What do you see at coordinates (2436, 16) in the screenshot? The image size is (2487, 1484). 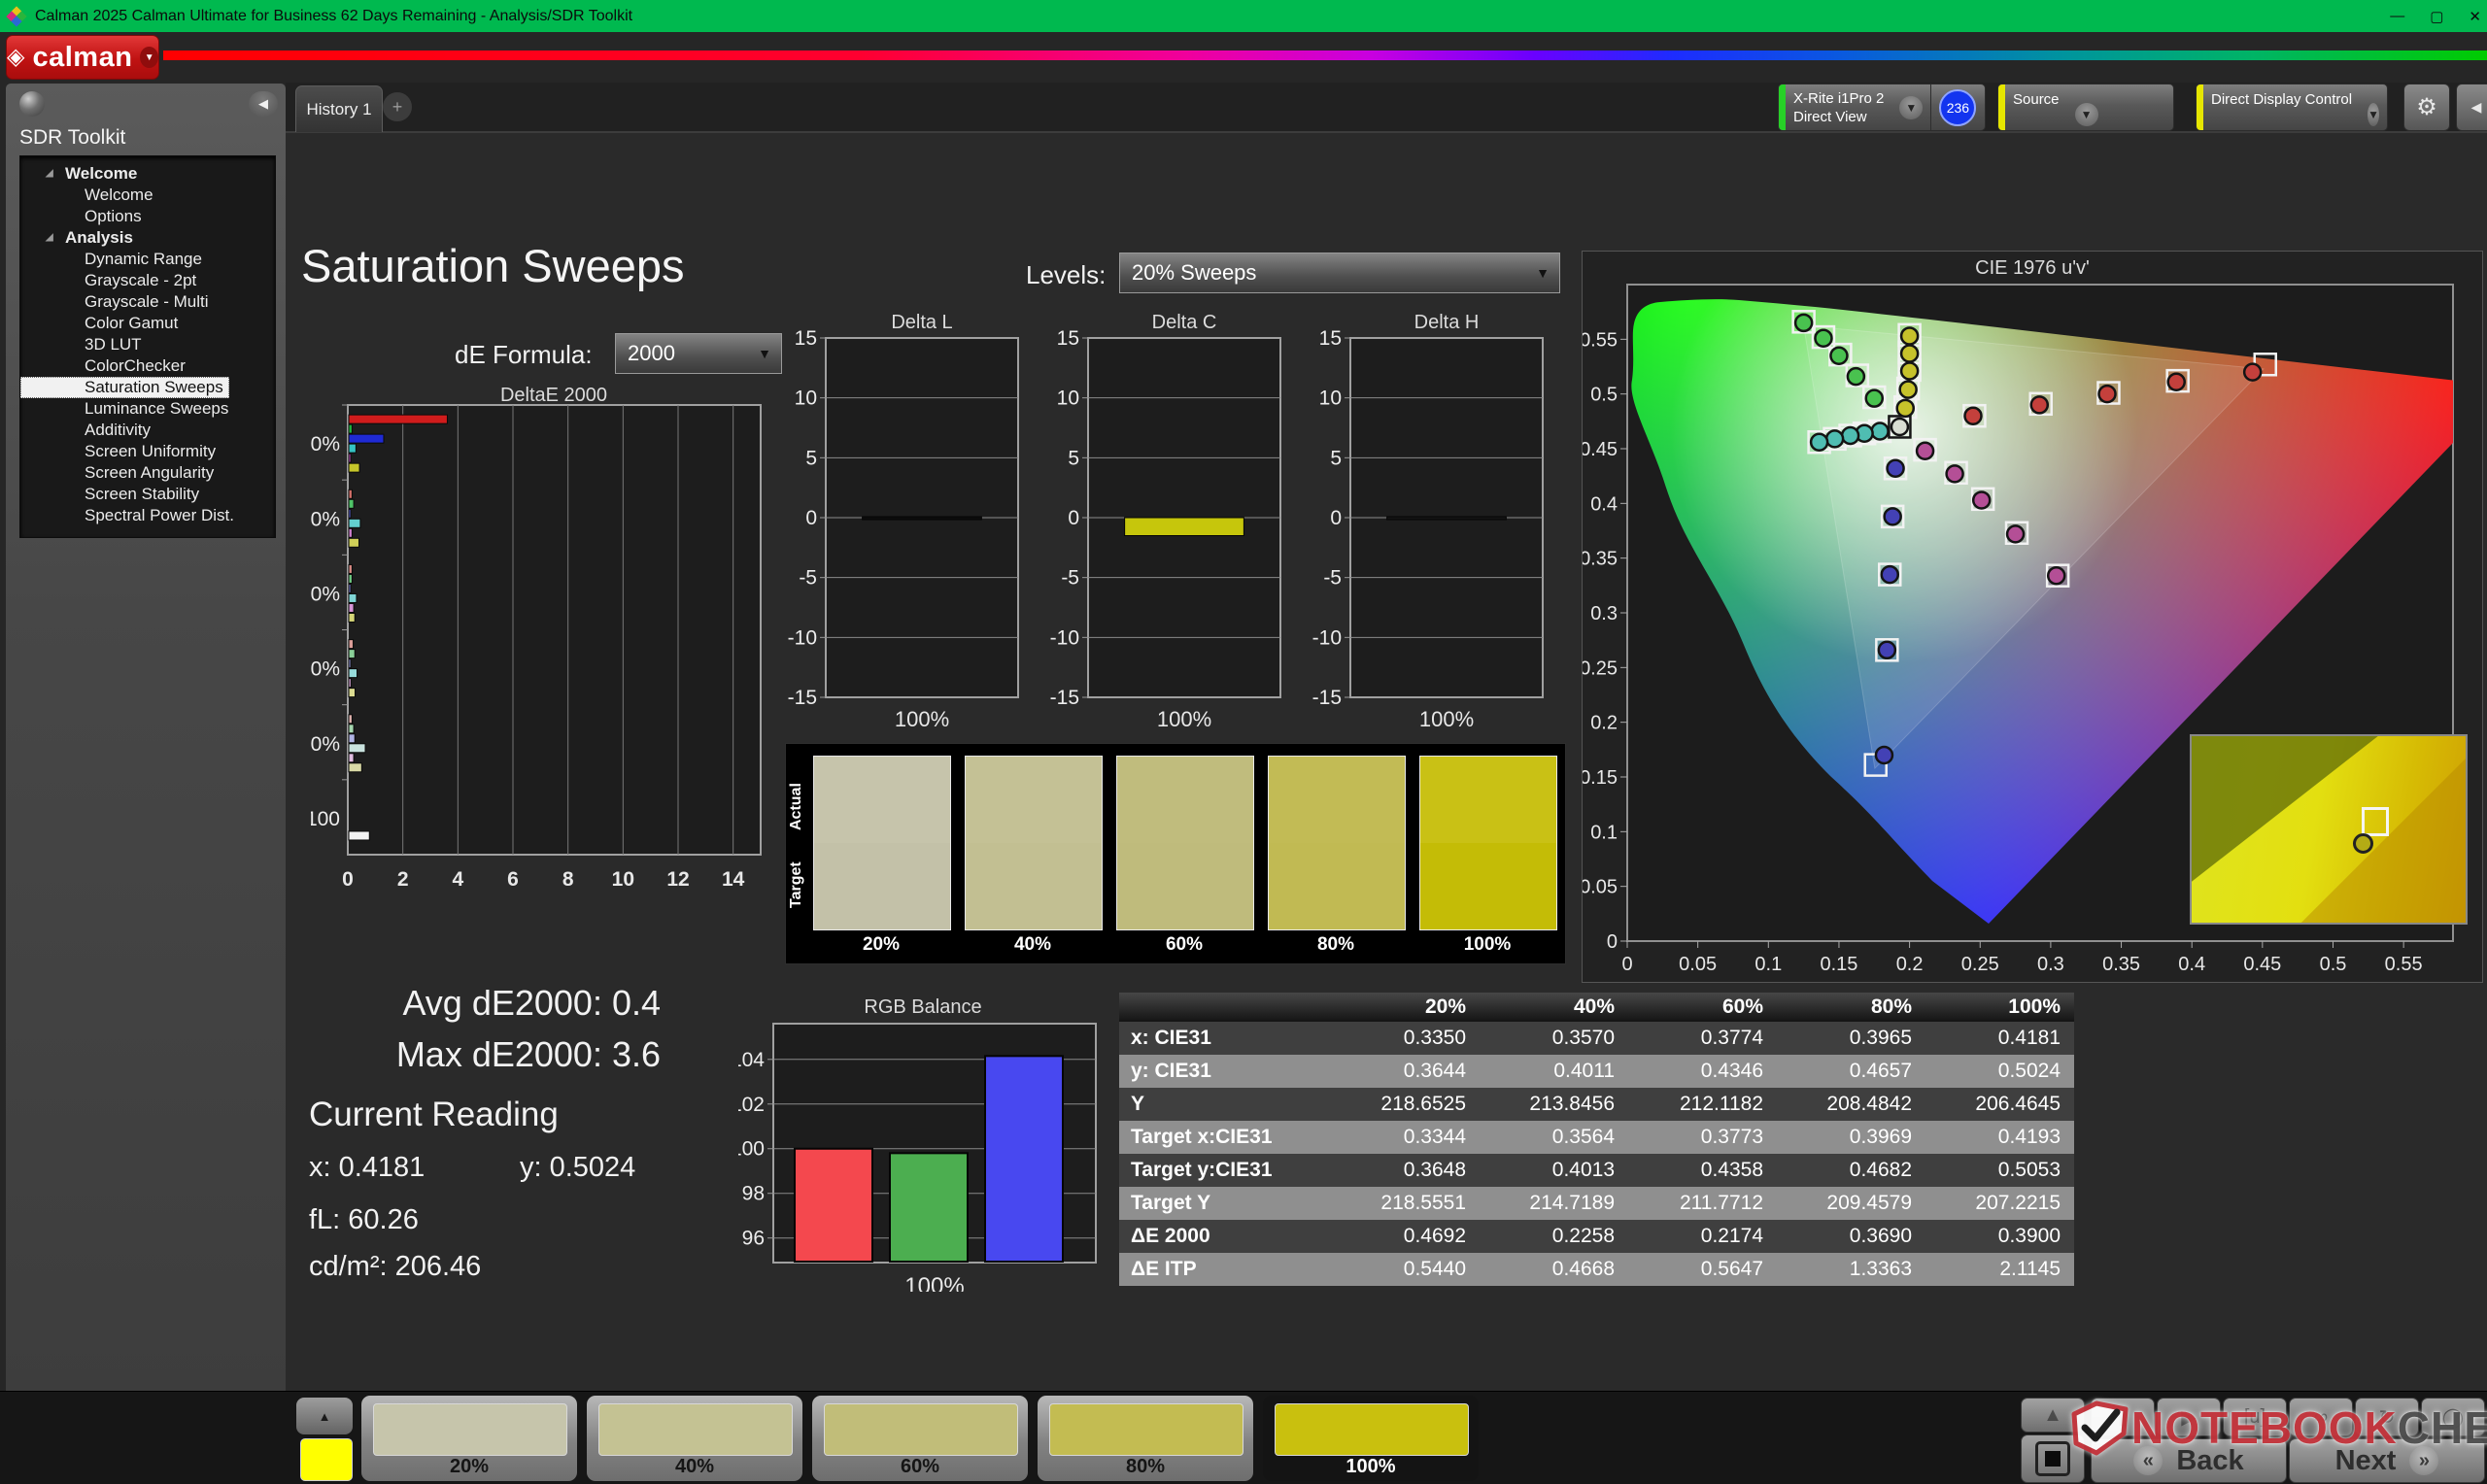 I see `maximize-button: ▢` at bounding box center [2436, 16].